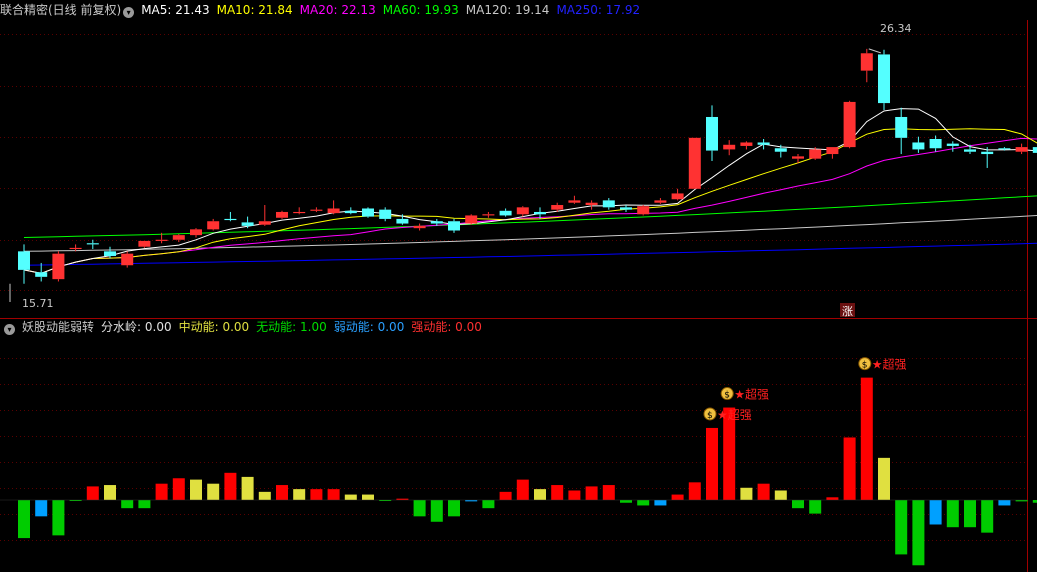 The height and width of the screenshot is (572, 1037). Describe the element at coordinates (530, 254) in the screenshot. I see `ma250-line` at that location.